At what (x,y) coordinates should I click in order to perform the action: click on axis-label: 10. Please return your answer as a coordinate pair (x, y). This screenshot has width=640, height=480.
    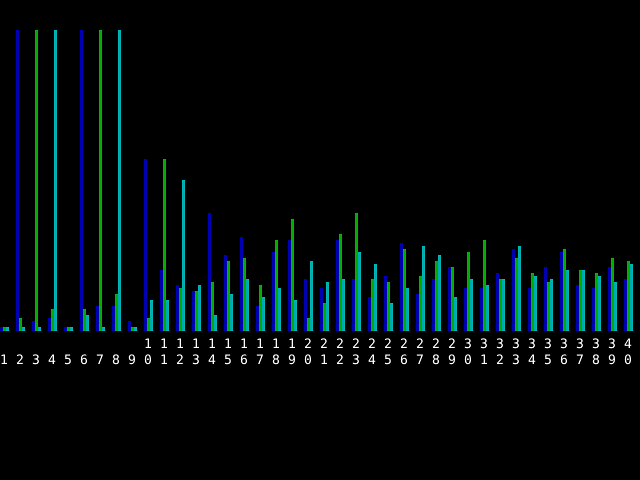
    Looking at the image, I should click on (148, 353).